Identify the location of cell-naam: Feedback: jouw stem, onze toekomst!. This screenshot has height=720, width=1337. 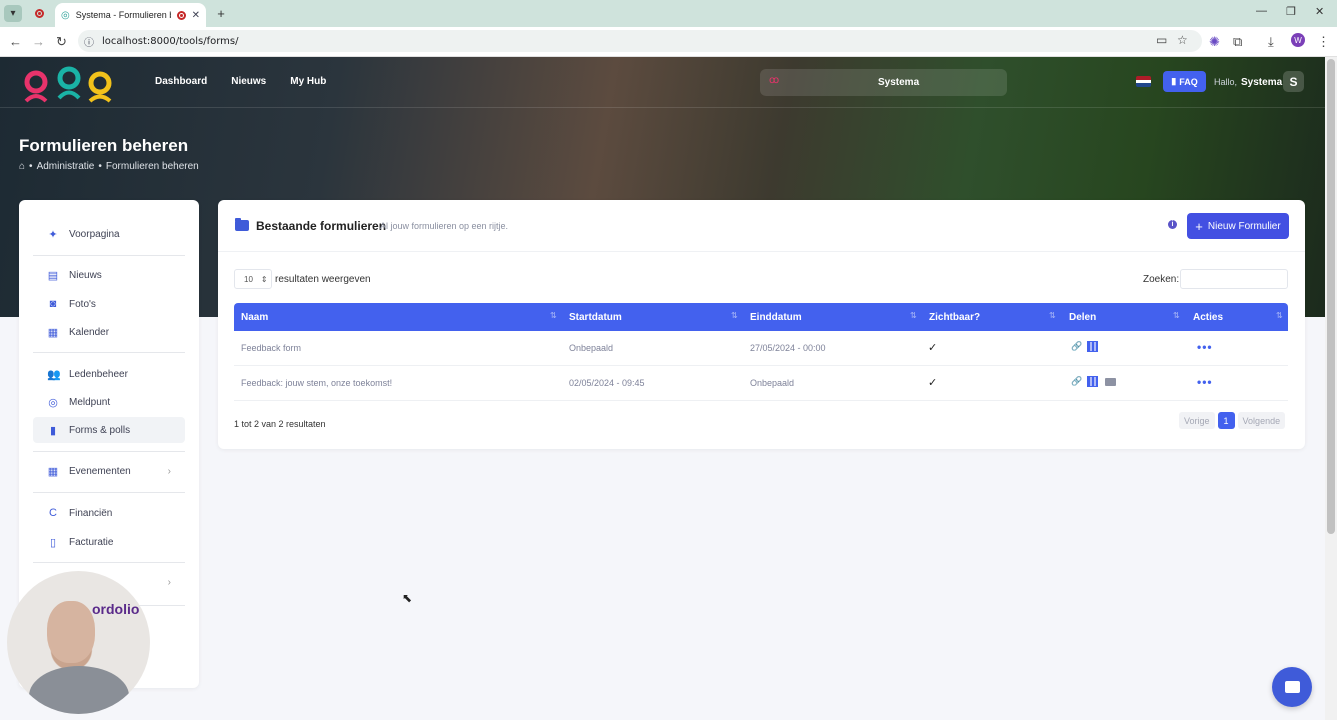
(316, 383).